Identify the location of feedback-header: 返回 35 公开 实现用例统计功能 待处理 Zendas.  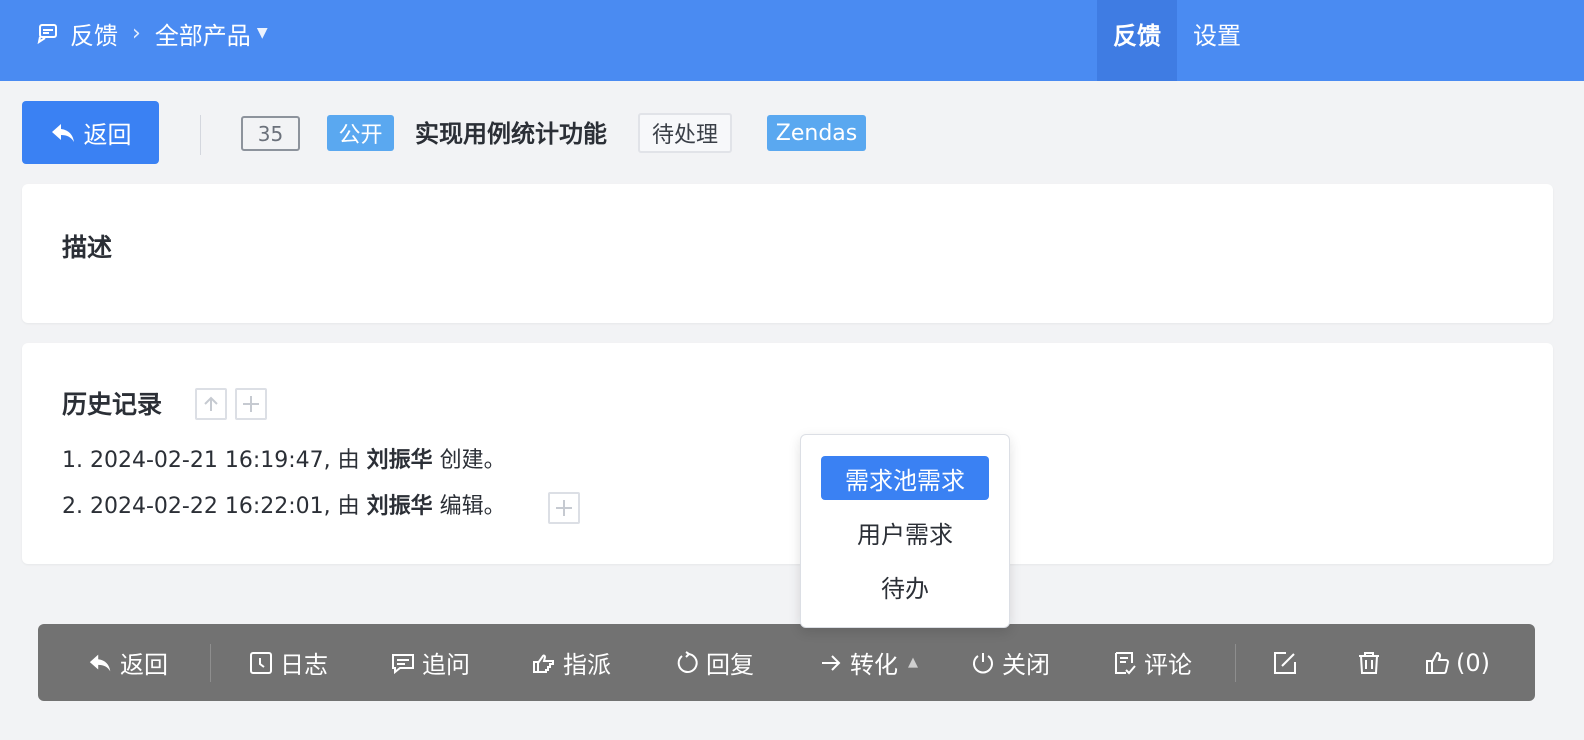
(792, 132).